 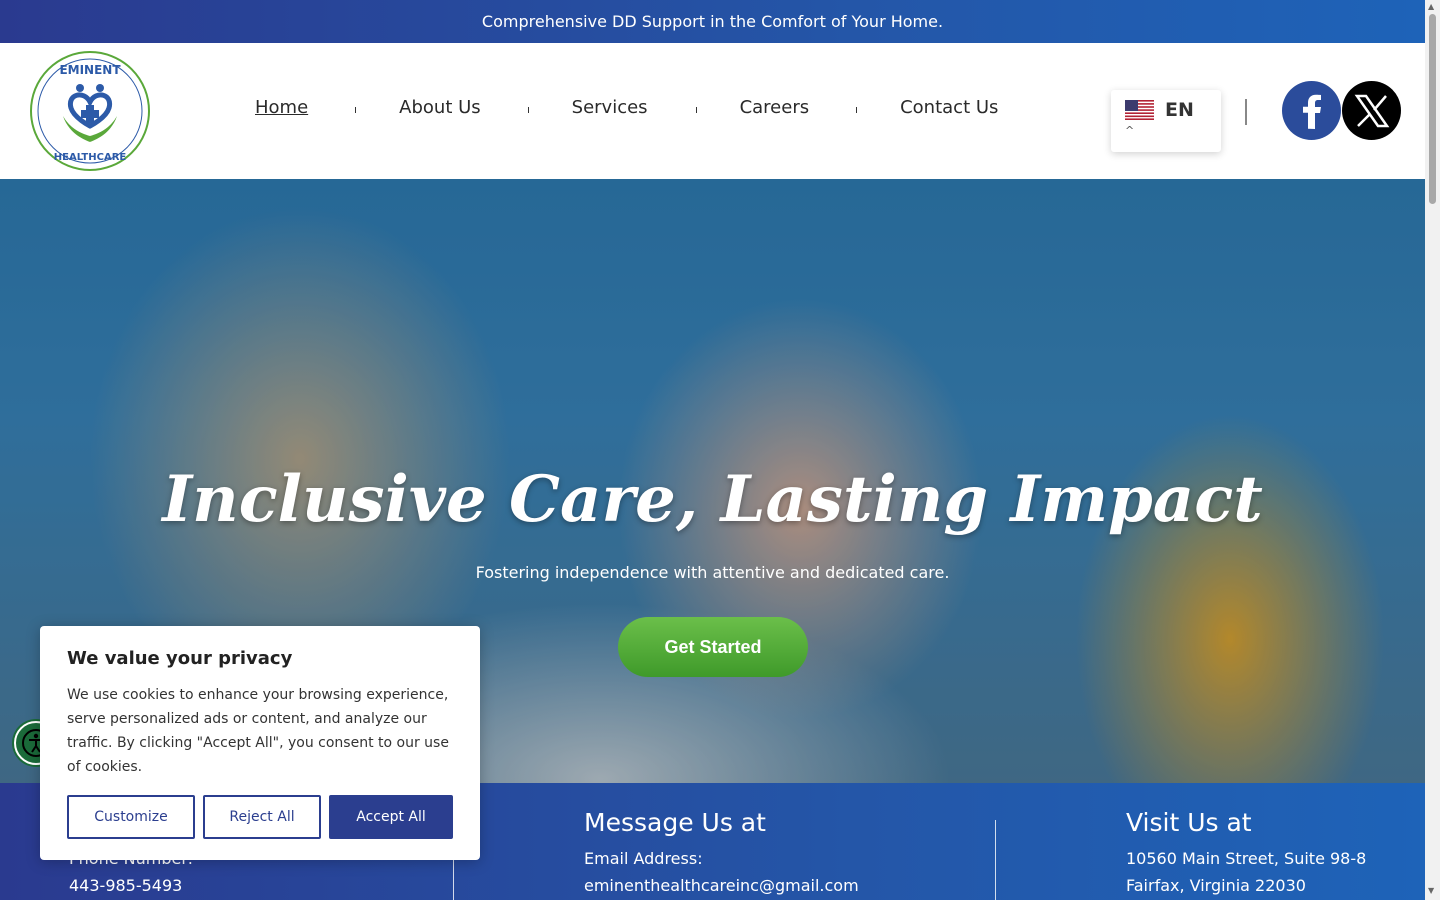 What do you see at coordinates (440, 107) in the screenshot?
I see `nav-about-us: About Us` at bounding box center [440, 107].